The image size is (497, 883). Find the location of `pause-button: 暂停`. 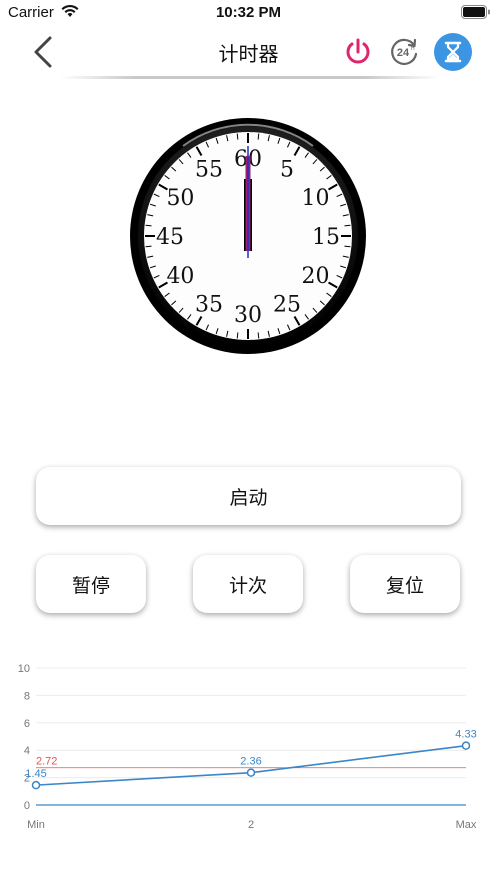

pause-button: 暂停 is located at coordinates (91, 584).